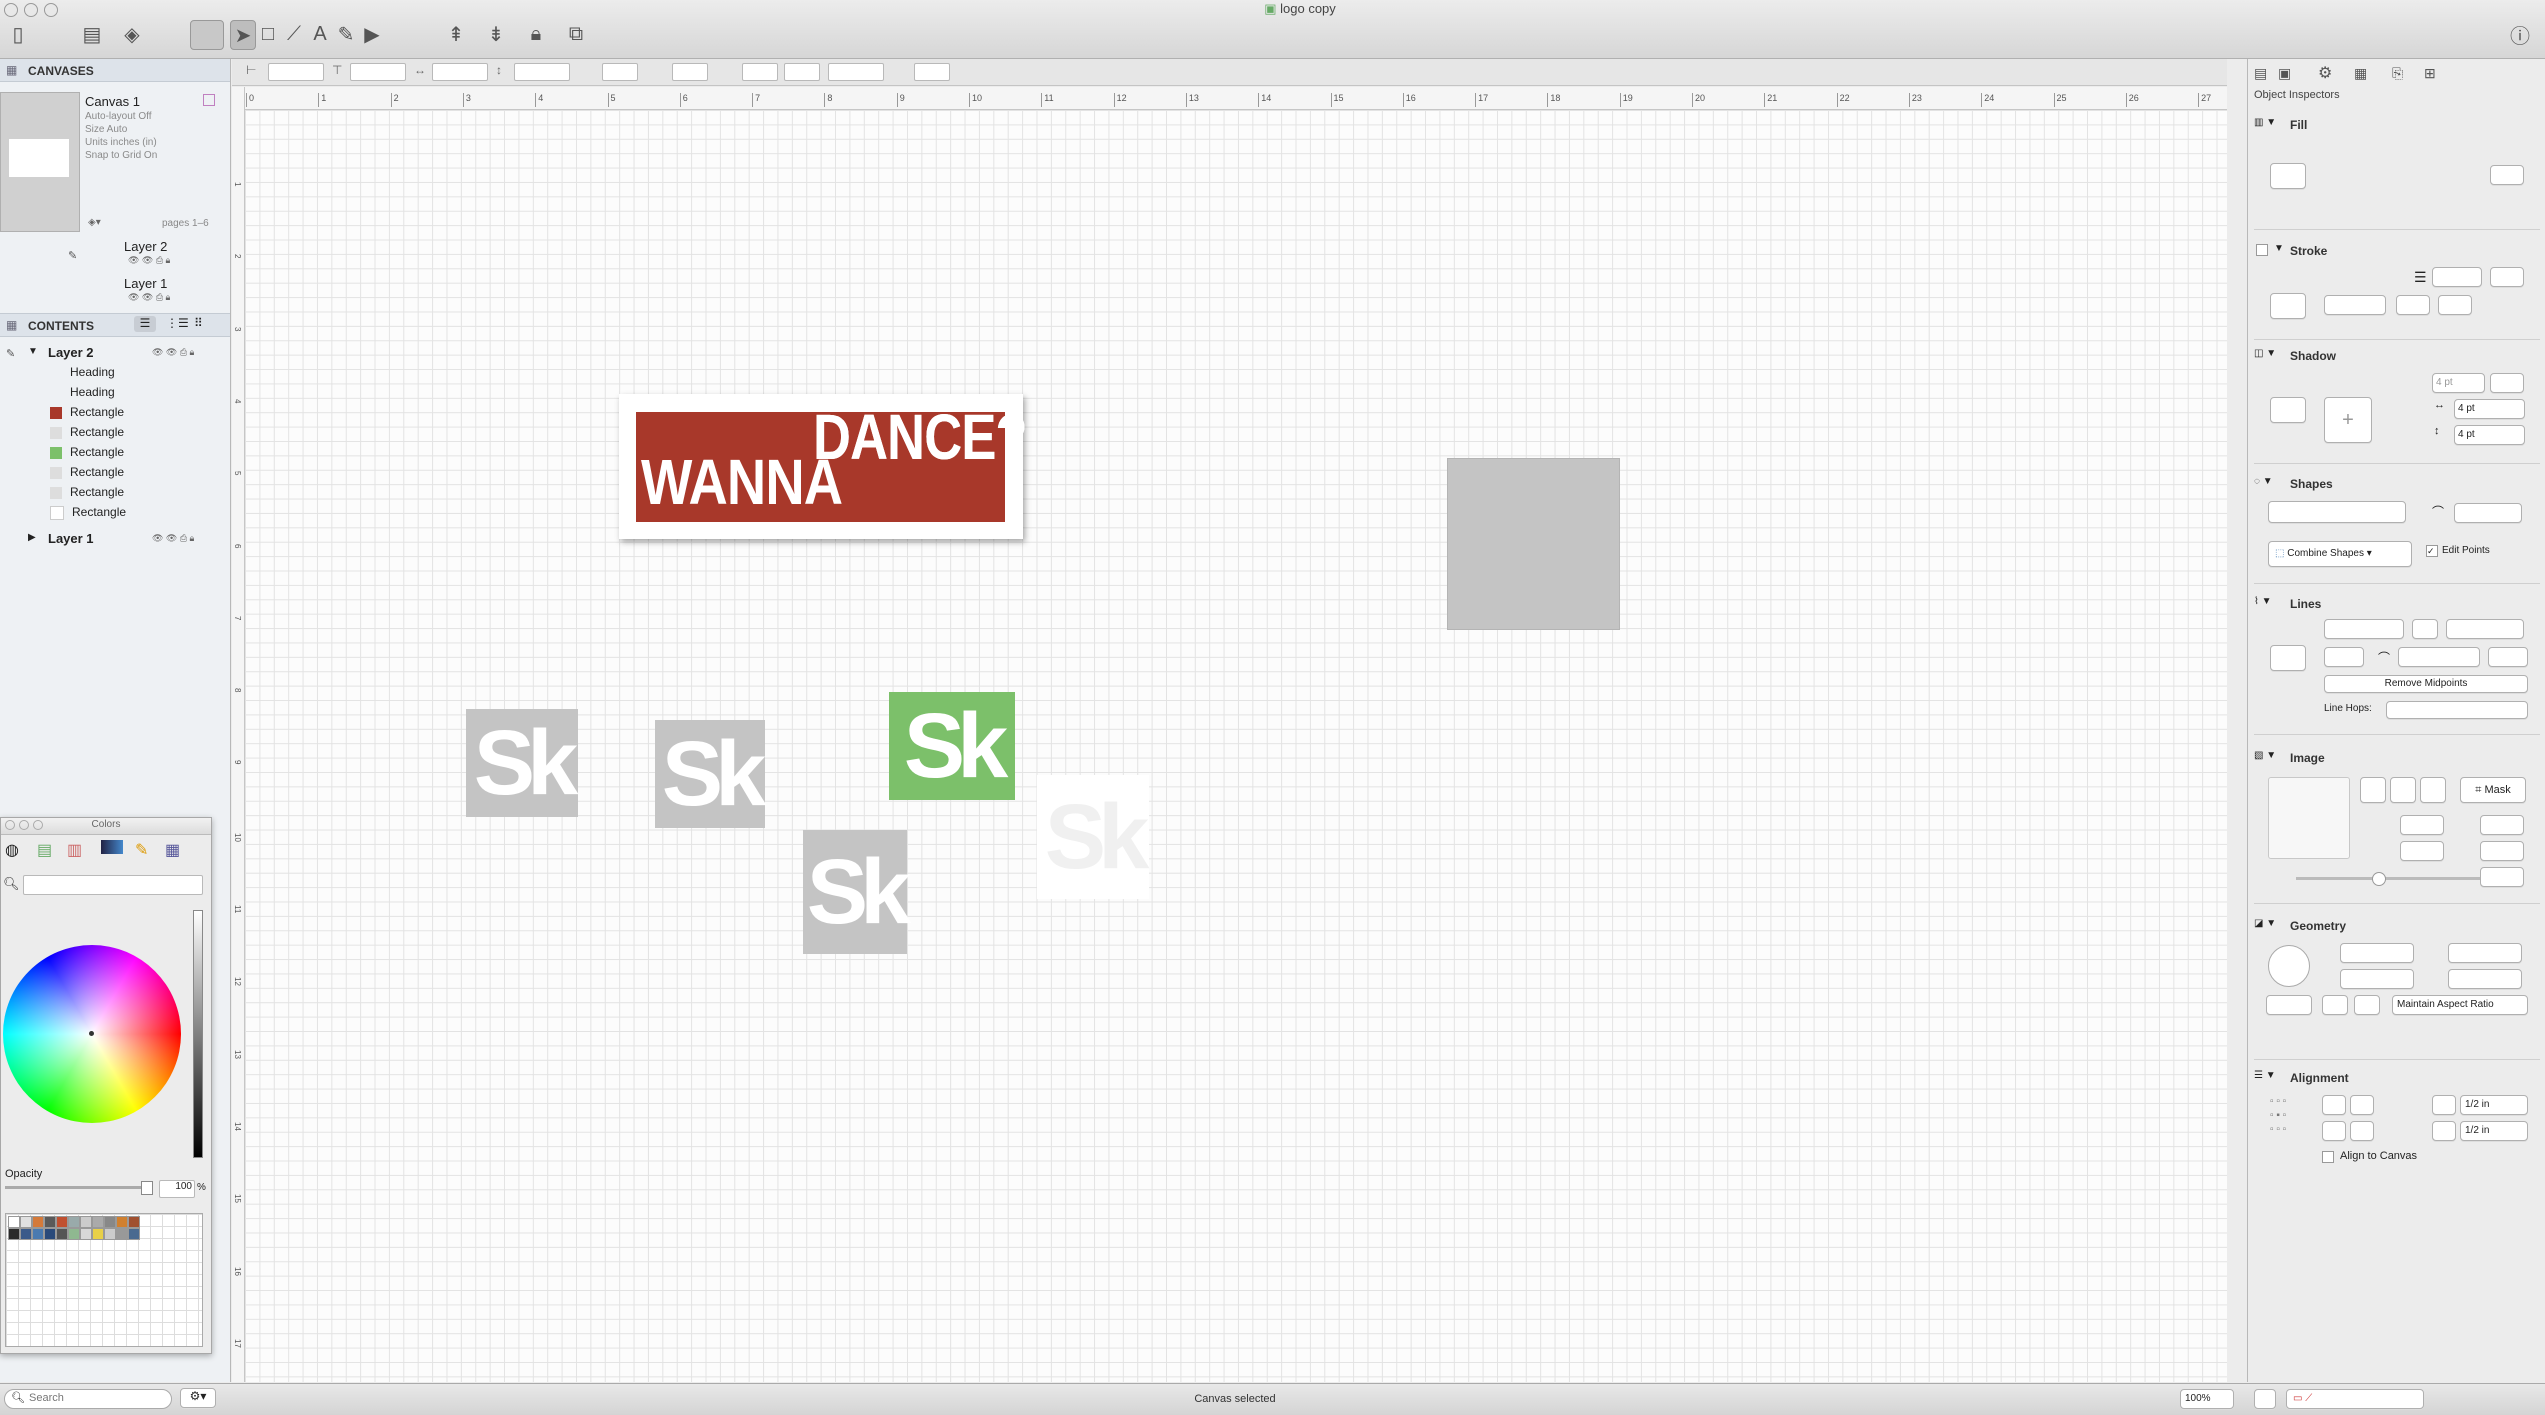 This screenshot has width=2545, height=1415. What do you see at coordinates (2403, 790) in the screenshot?
I see `image-stretch-button` at bounding box center [2403, 790].